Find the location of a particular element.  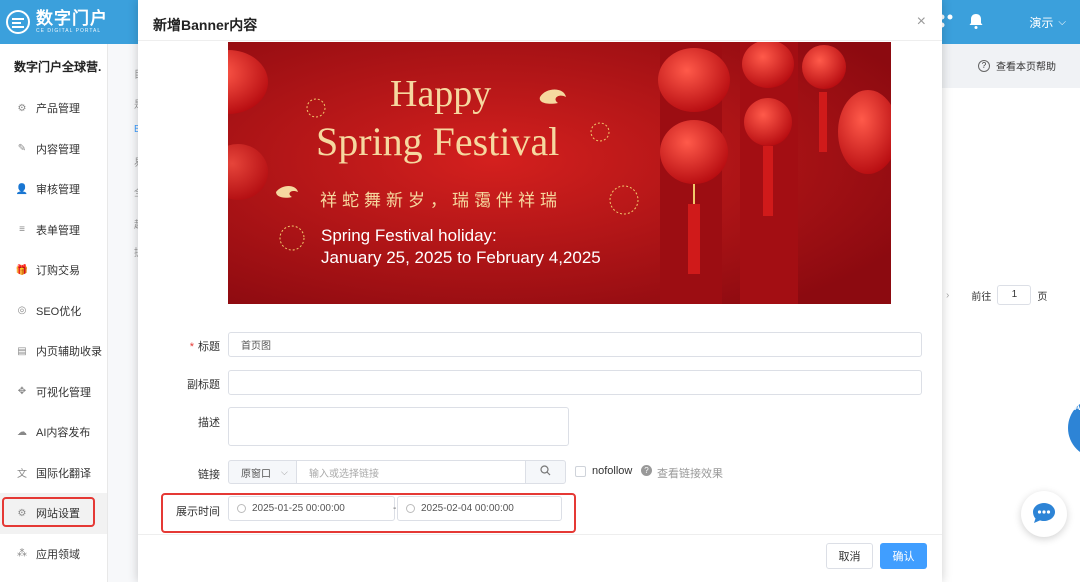

sidebar-item-label: 表单管理 is located at coordinates (58, 230).